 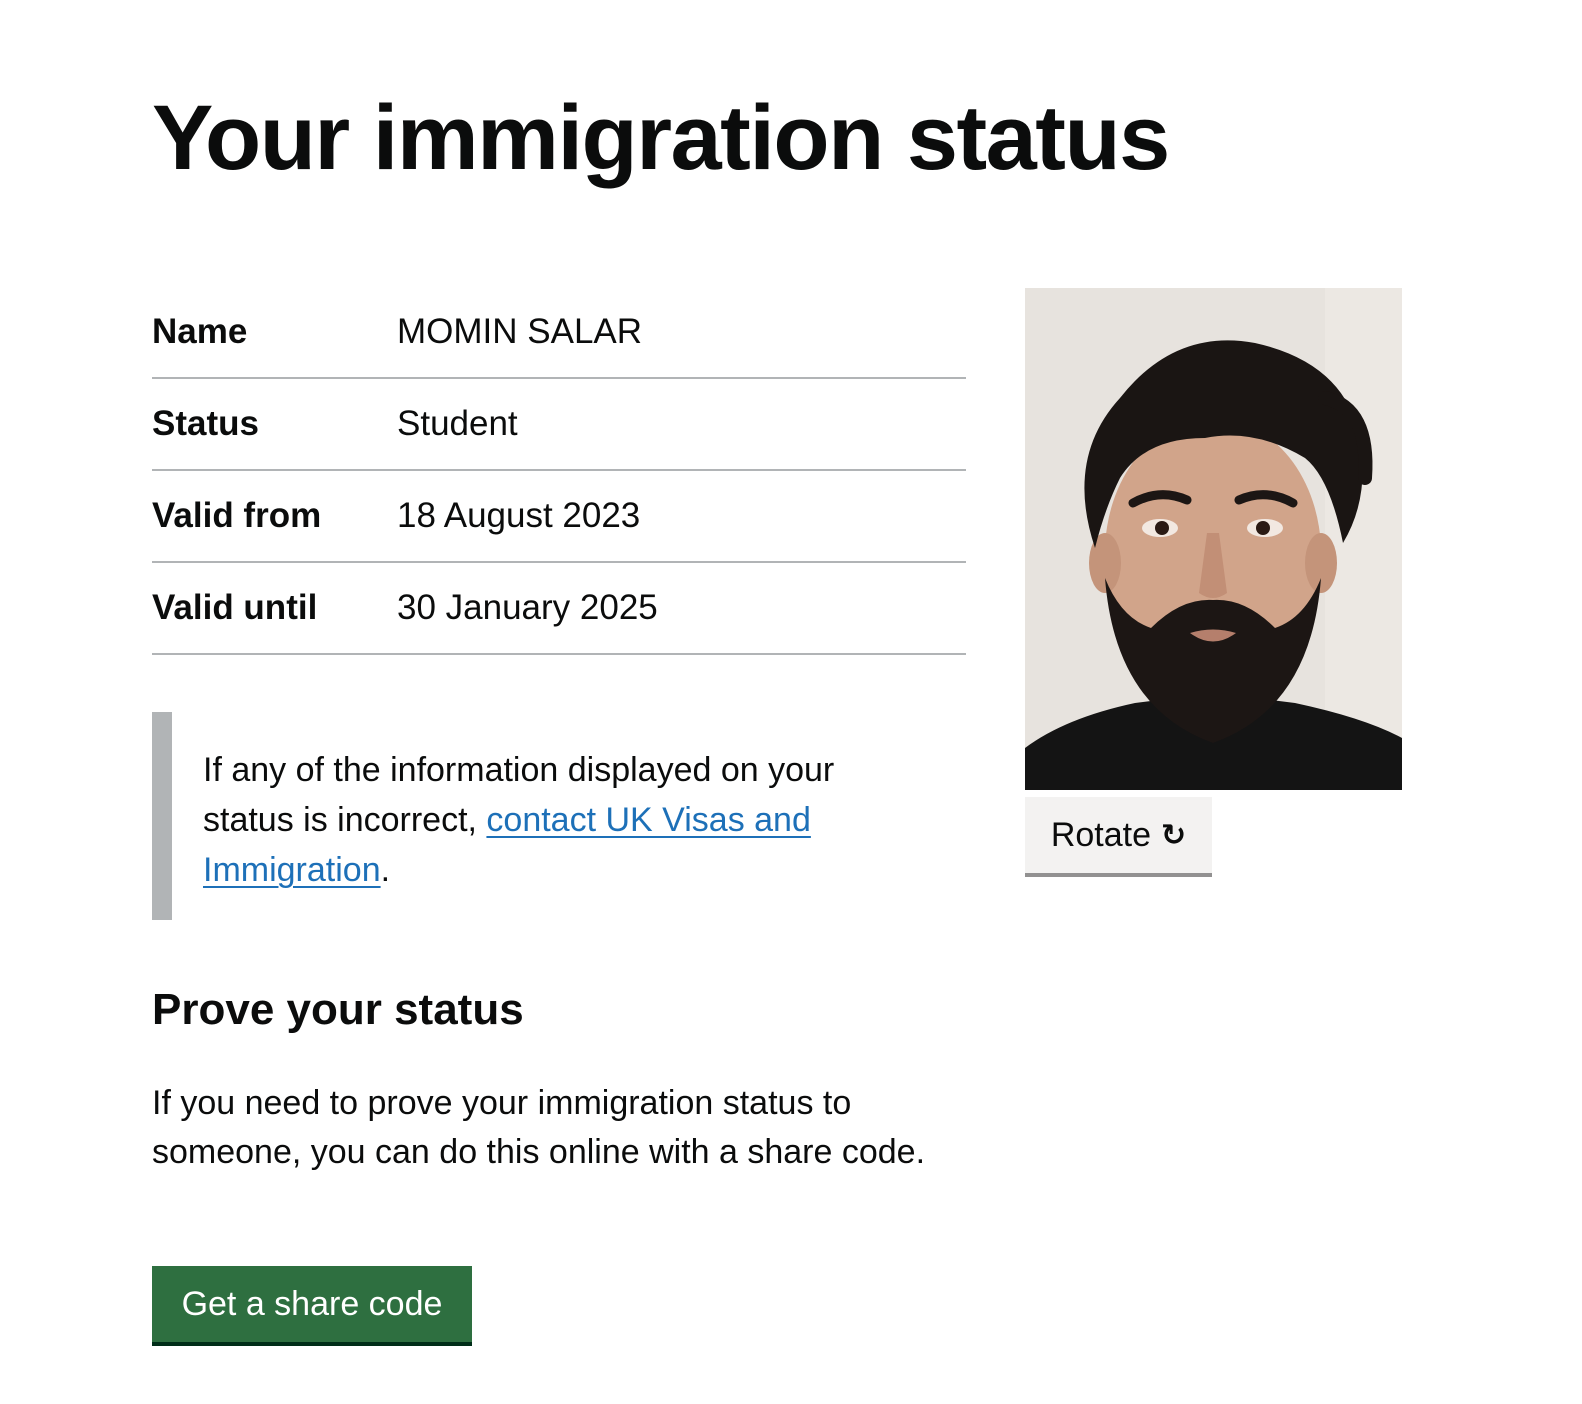 I want to click on summary-value-valid-from: 18 August 2023, so click(x=519, y=515).